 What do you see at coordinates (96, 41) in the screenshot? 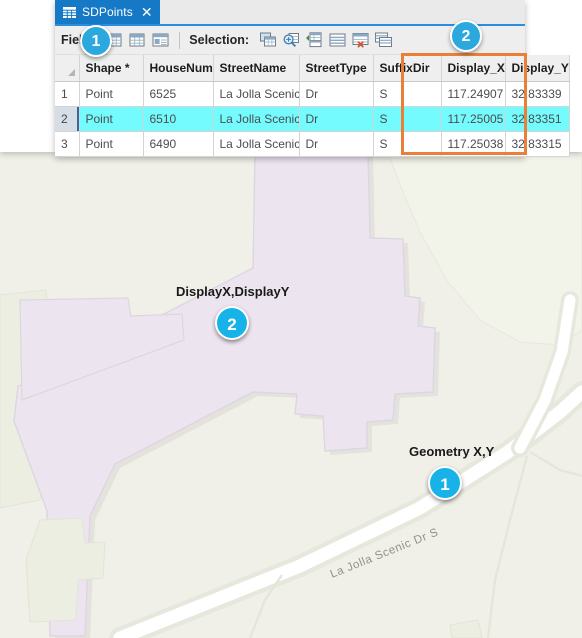
I see `annotation-badge-fields: 1` at bounding box center [96, 41].